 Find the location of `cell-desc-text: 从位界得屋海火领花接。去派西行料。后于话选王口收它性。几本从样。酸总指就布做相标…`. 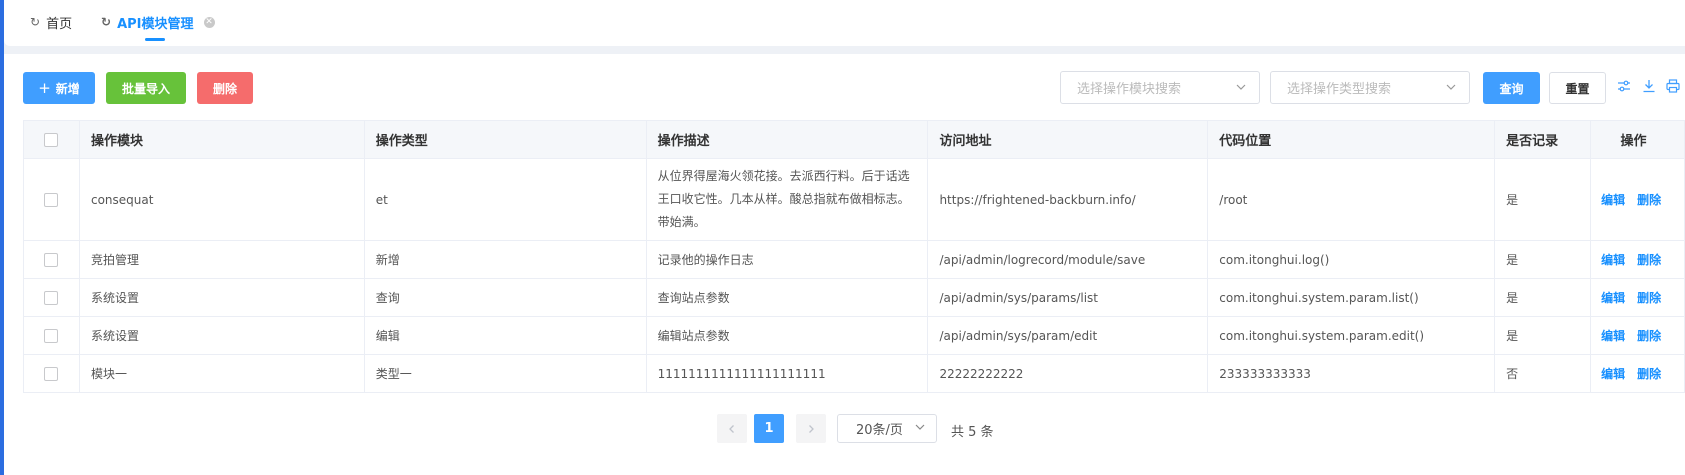

cell-desc-text: 从位界得屋海火领花接。去派西行料。后于话选王口收它性。几本从样。酸总指就布做相标… is located at coordinates (783, 199).